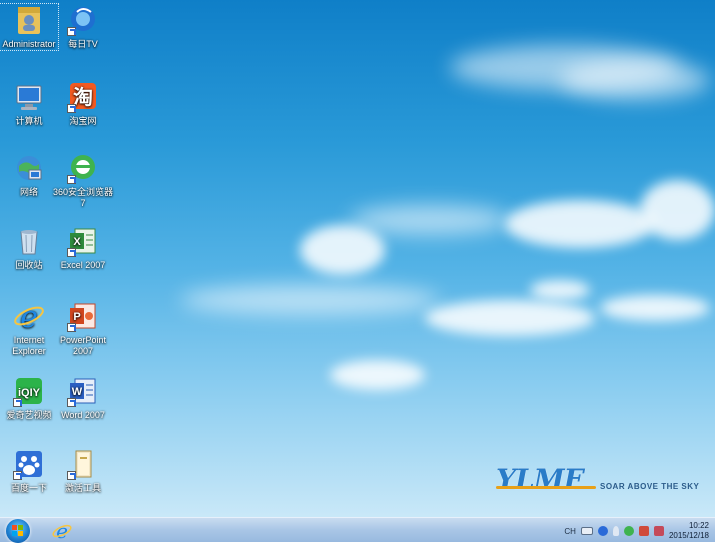 Image resolution: width=715 pixels, height=546 pixels. I want to click on icon-label: 360安全浏览器7, so click(83, 197).